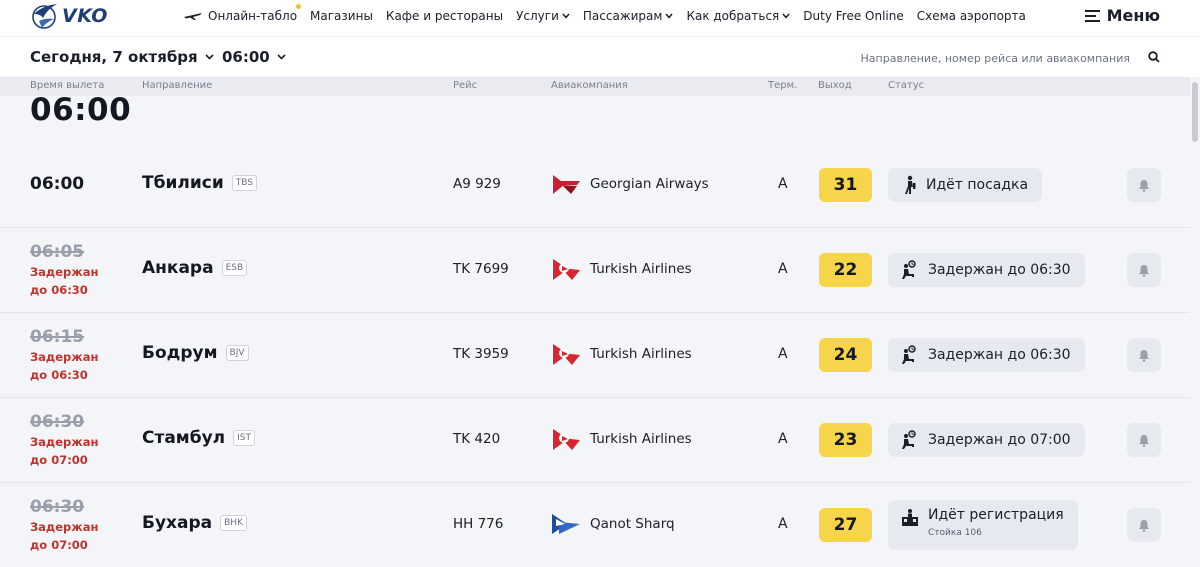 The image size is (1200, 567). Describe the element at coordinates (1195, 322) in the screenshot. I see `scrollbar-track` at that location.